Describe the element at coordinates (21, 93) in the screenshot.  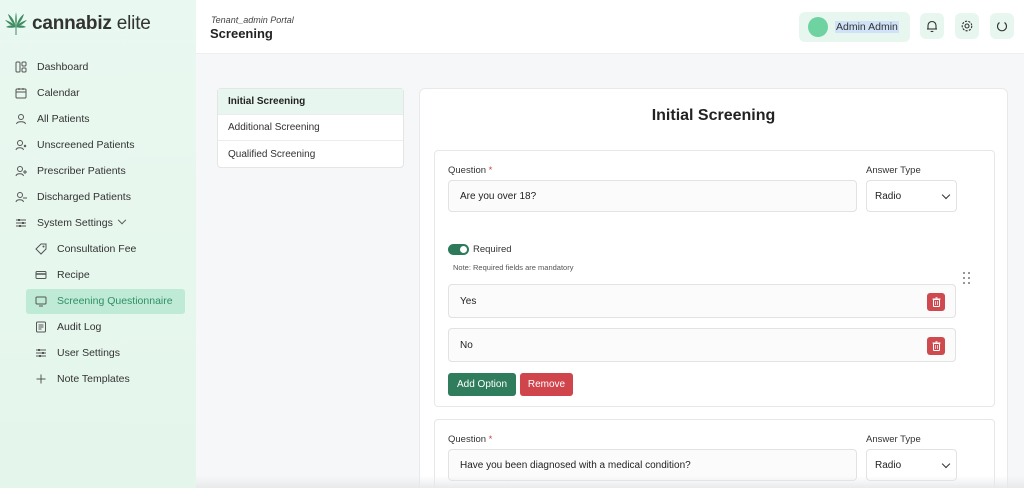
I see `calendar-icon` at that location.